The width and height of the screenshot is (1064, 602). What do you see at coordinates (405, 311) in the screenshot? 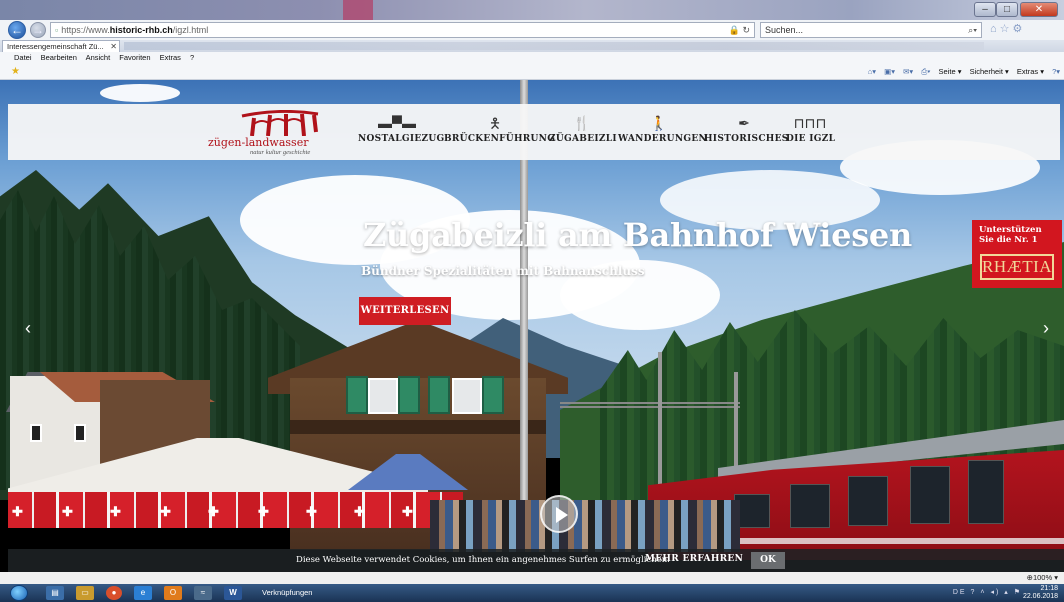
I see `read-more-button: WEITERLESEN` at bounding box center [405, 311].